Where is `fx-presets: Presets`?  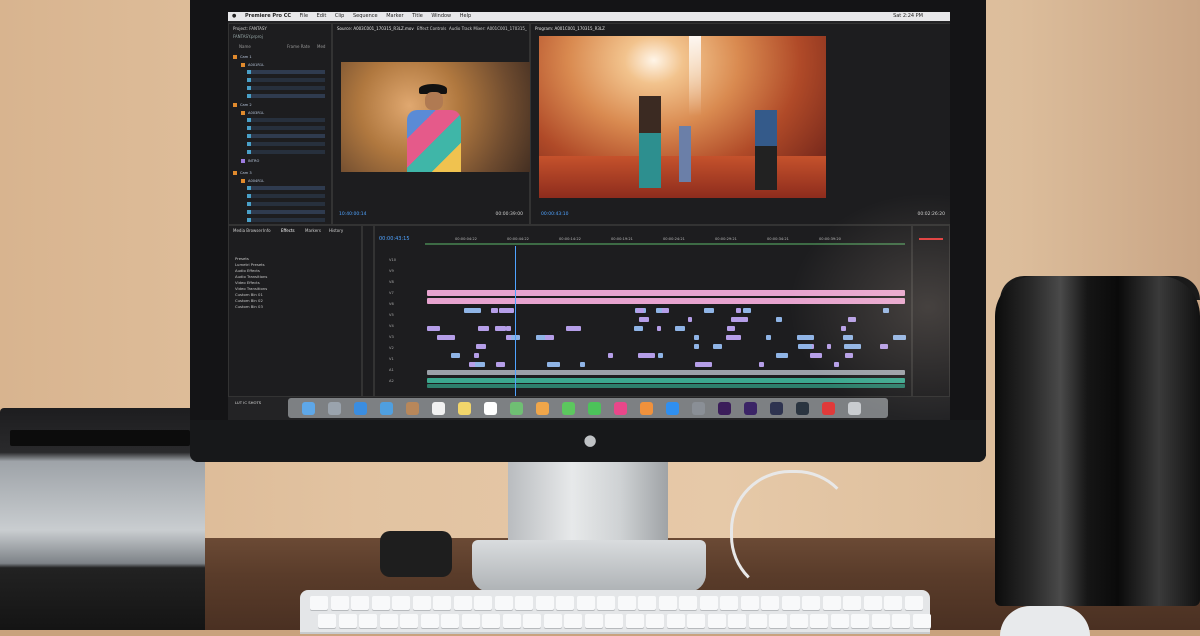
fx-presets: Presets is located at coordinates (242, 258).